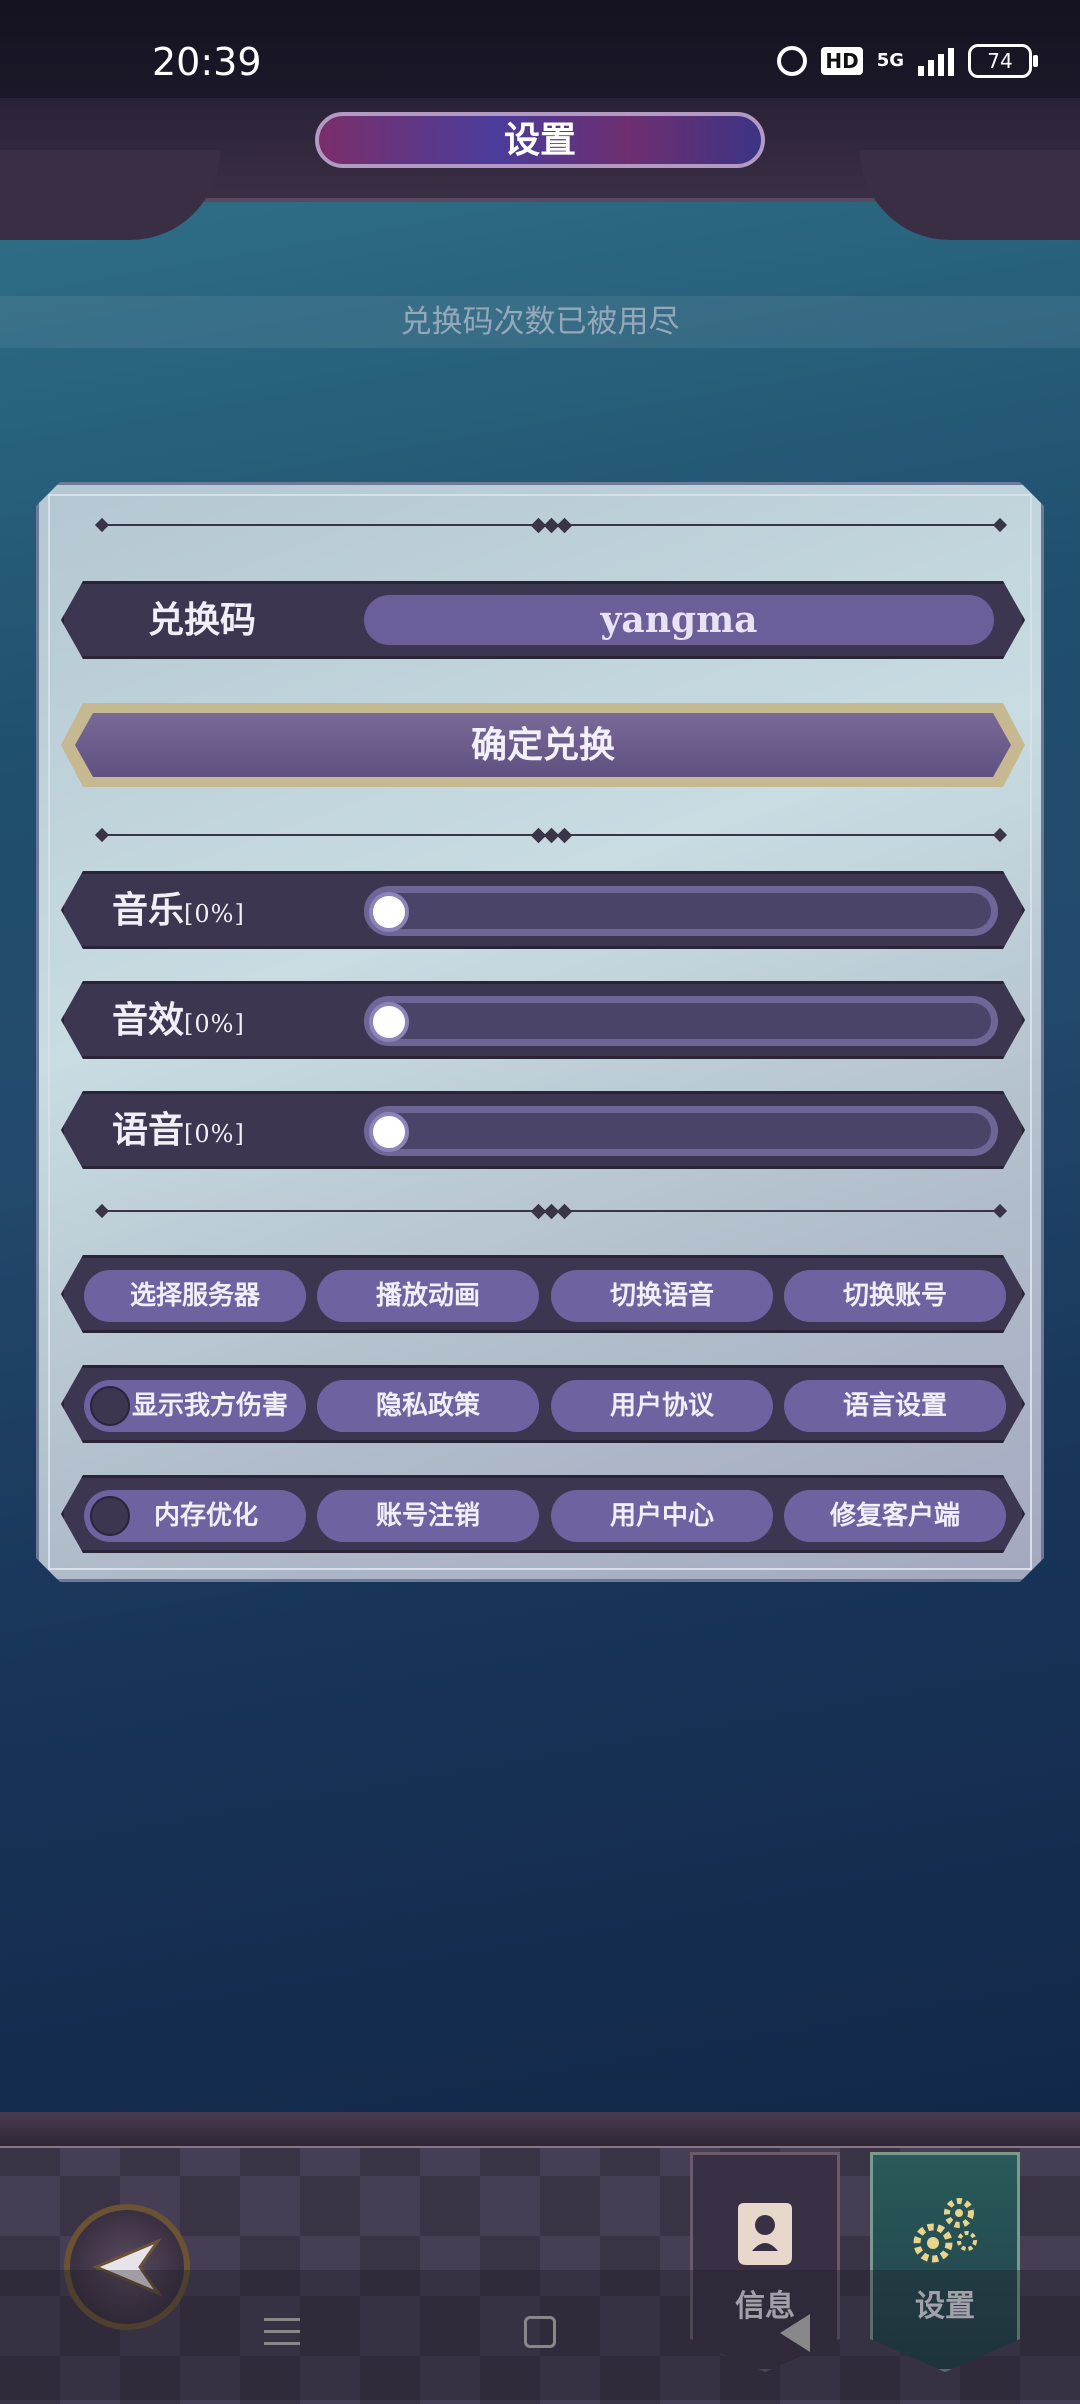 The image size is (1080, 2404). What do you see at coordinates (936, 61) in the screenshot?
I see `signal-icon` at bounding box center [936, 61].